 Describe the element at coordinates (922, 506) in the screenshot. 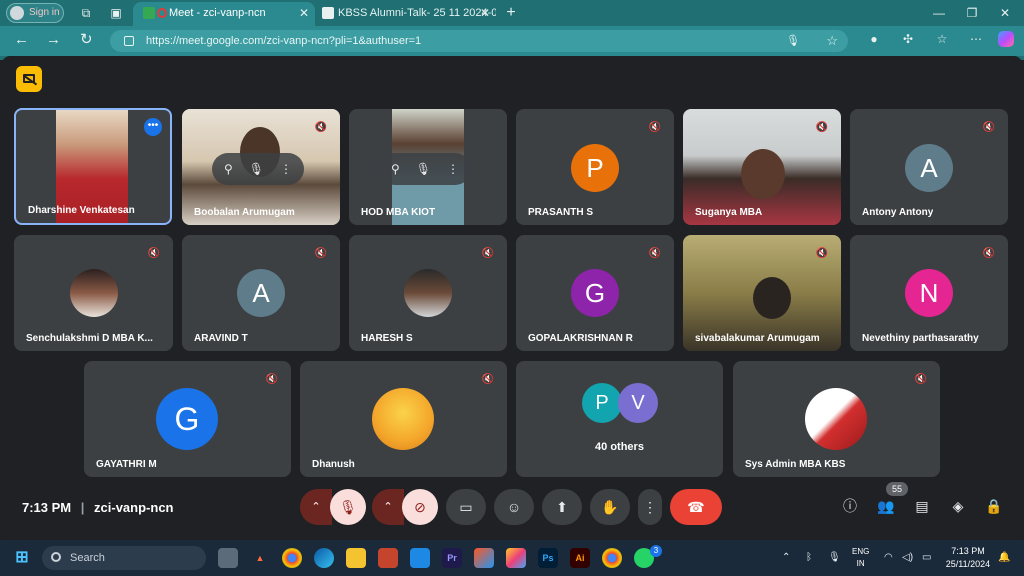

I see `chat-icon: ▤` at that location.